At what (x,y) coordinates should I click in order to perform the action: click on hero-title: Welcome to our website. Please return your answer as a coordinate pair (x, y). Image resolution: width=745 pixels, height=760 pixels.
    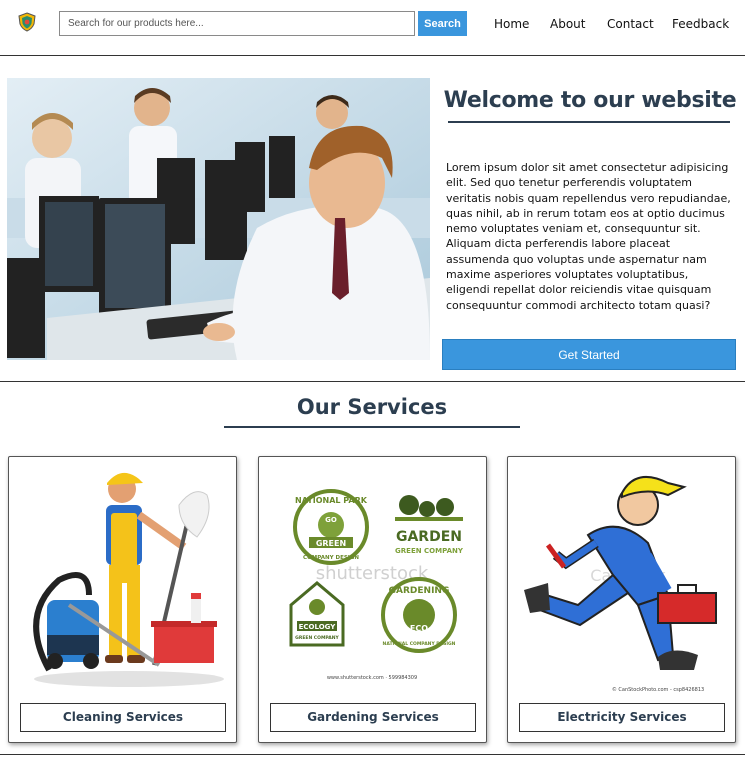
    Looking at the image, I should click on (590, 100).